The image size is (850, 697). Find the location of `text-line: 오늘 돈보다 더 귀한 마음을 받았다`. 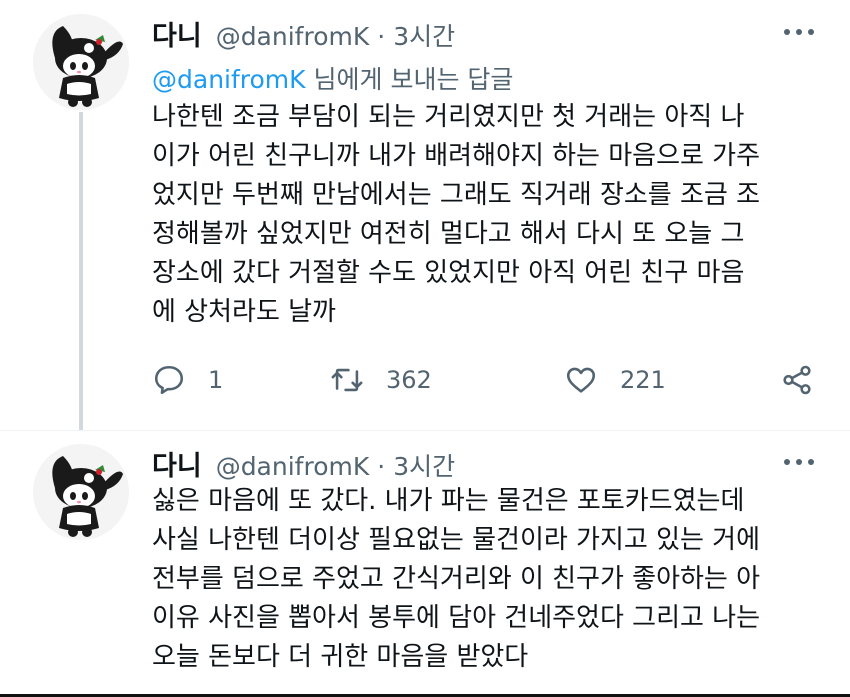

text-line: 오늘 돈보다 더 귀한 마음을 받았다 is located at coordinates (340, 657).